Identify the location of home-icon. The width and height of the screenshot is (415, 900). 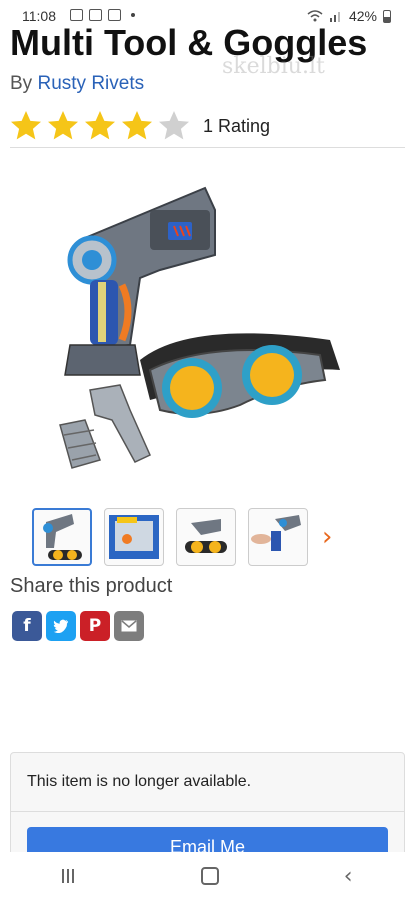
(210, 876).